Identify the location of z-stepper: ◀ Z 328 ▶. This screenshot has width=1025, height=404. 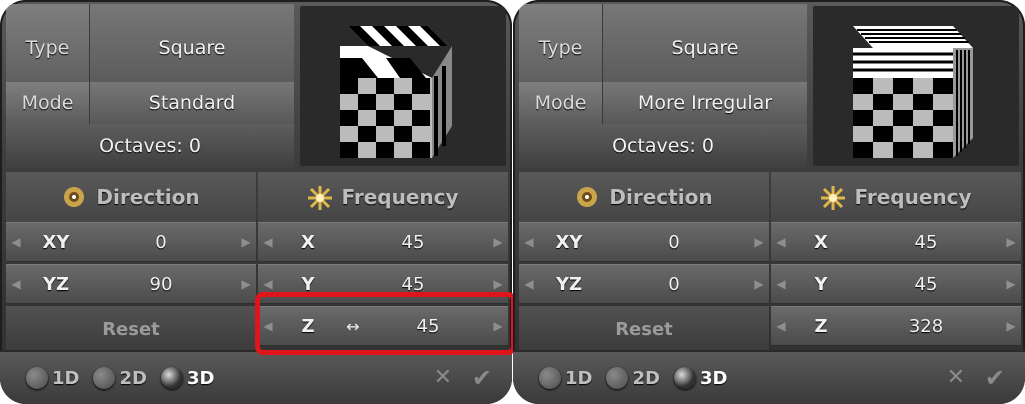
(896, 326).